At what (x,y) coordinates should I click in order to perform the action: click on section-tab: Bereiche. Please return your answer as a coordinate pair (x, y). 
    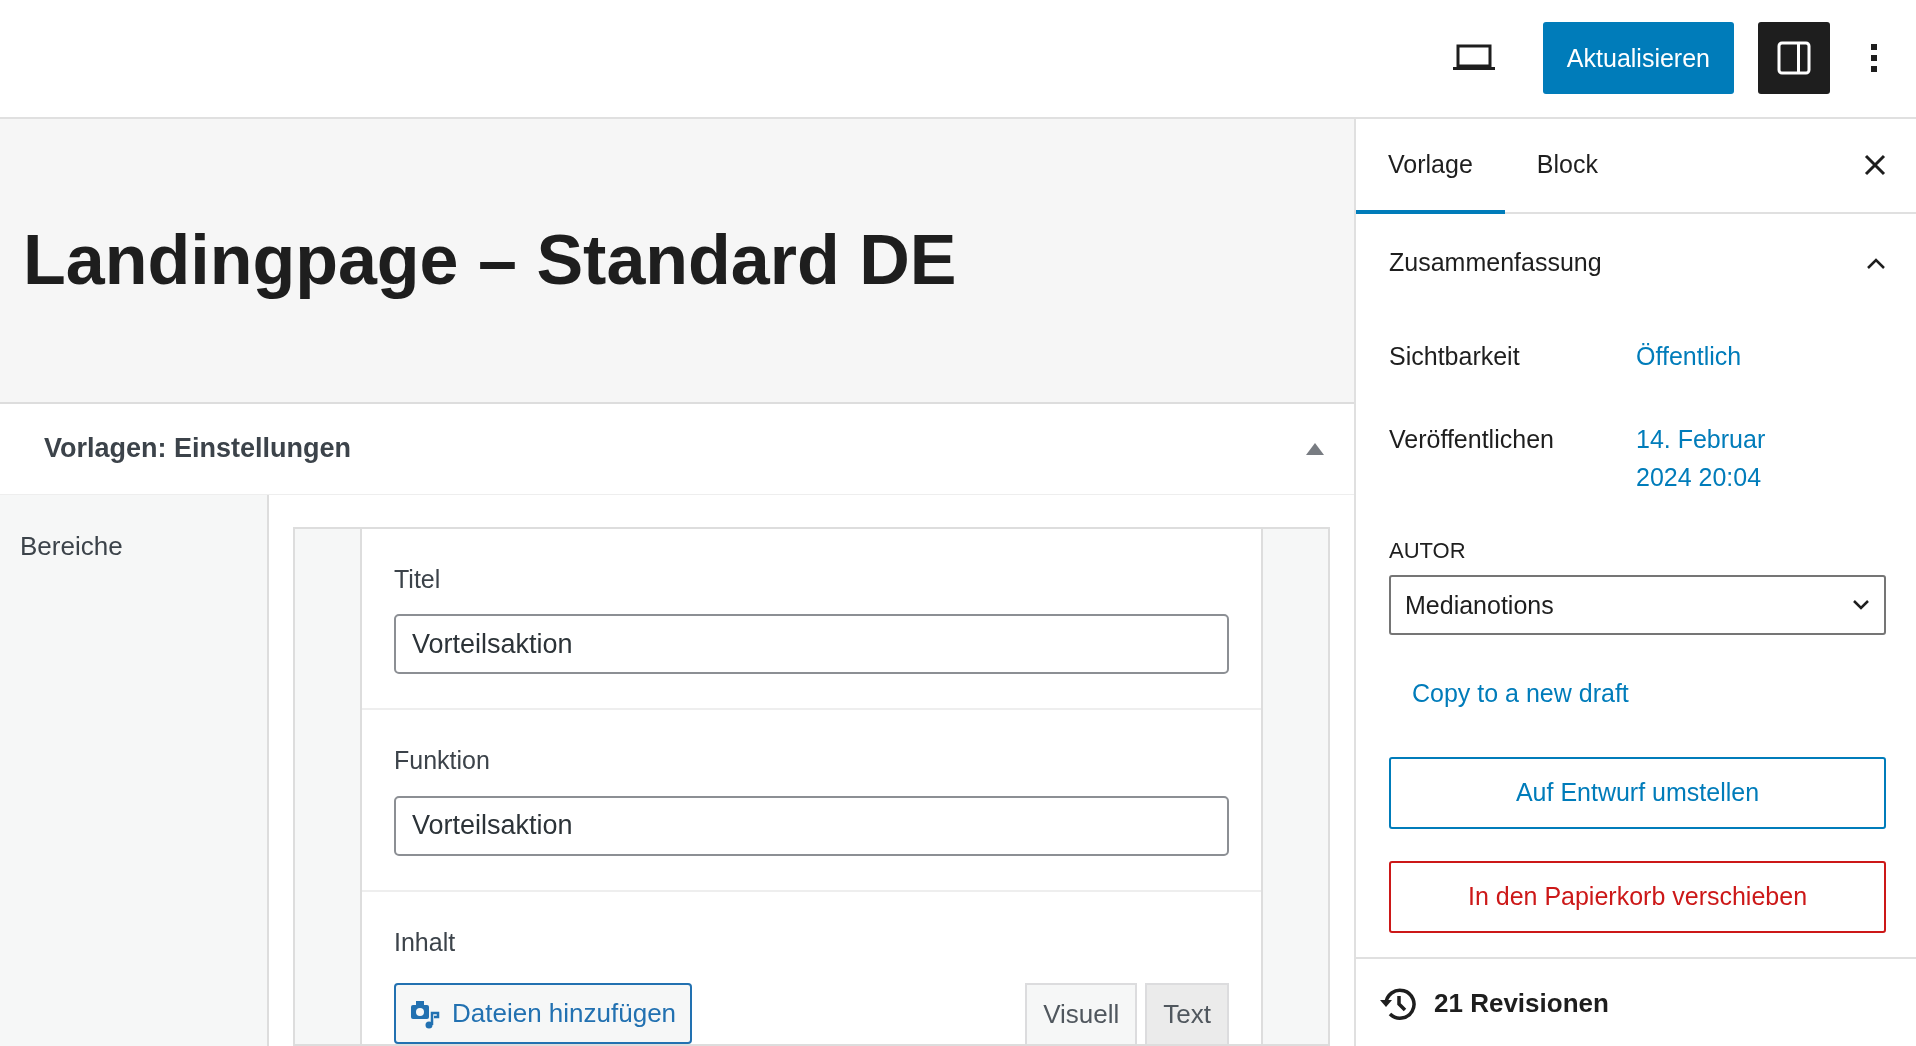
    Looking at the image, I should click on (71, 545).